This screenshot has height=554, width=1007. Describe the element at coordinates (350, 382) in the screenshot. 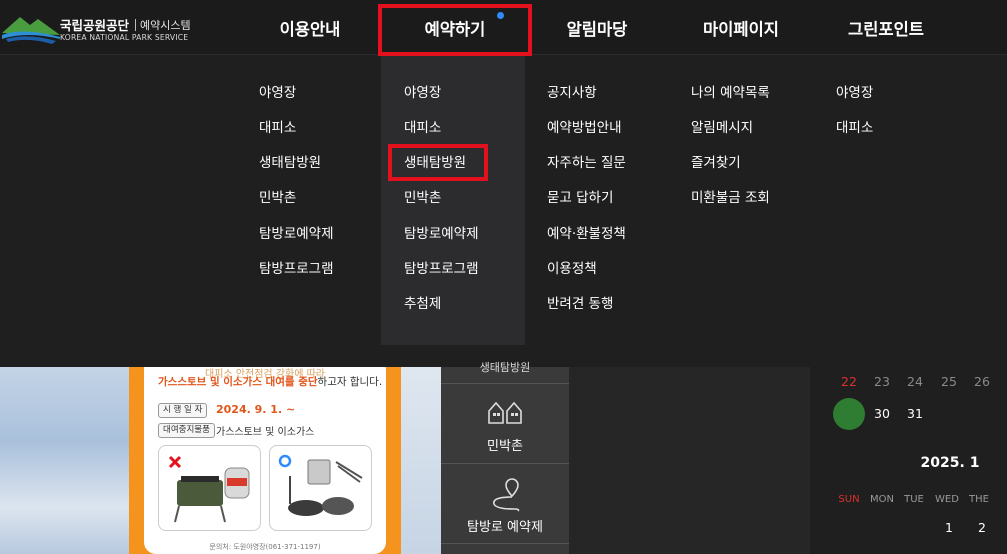

I see `poster-headline-rest: 하고자 합니다.` at that location.